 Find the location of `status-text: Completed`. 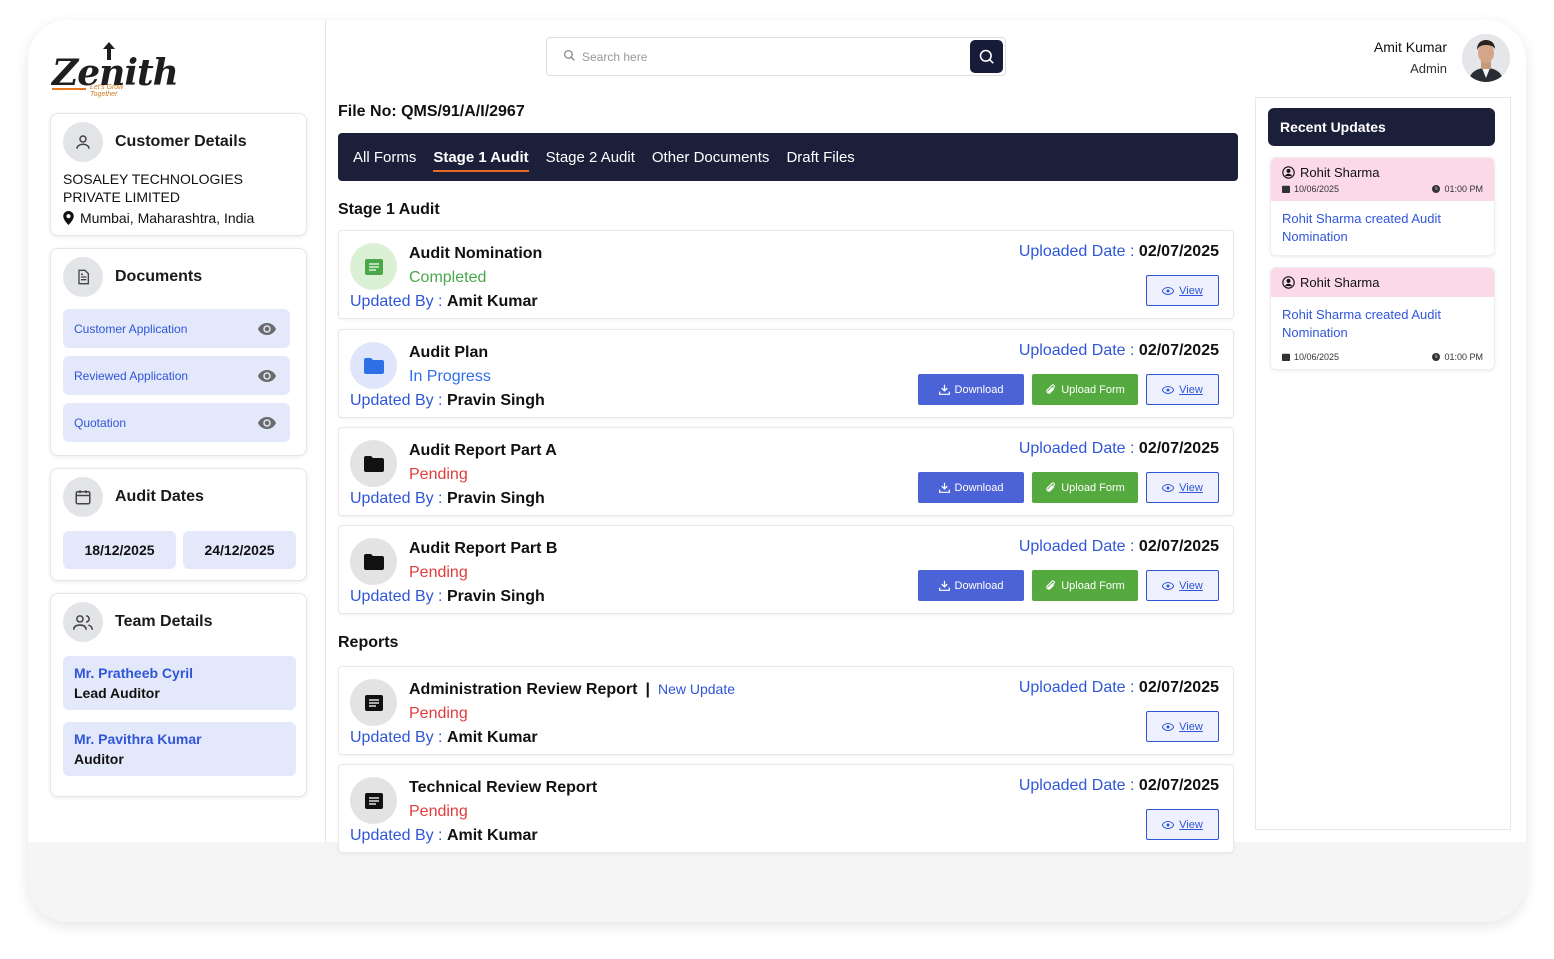

status-text: Completed is located at coordinates (448, 277).